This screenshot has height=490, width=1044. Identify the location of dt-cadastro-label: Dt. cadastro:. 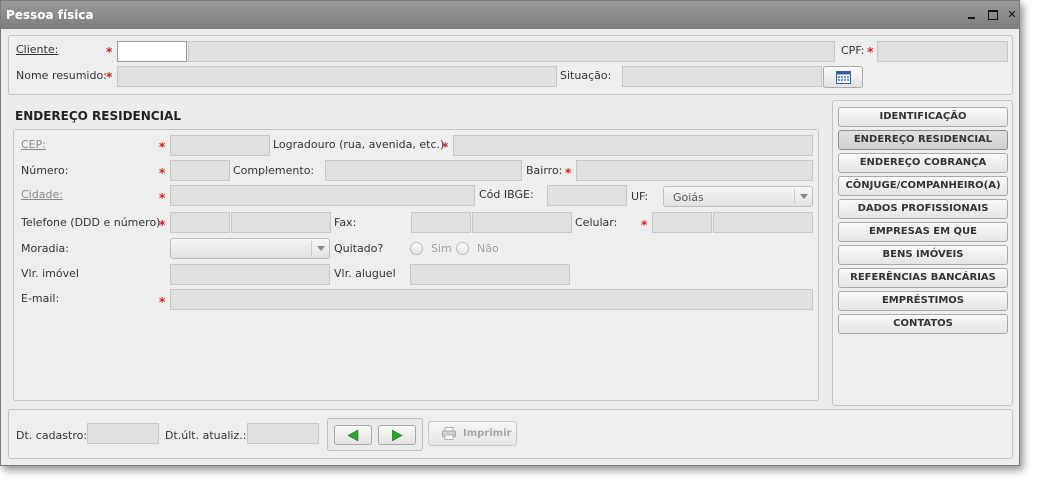
(52, 435).